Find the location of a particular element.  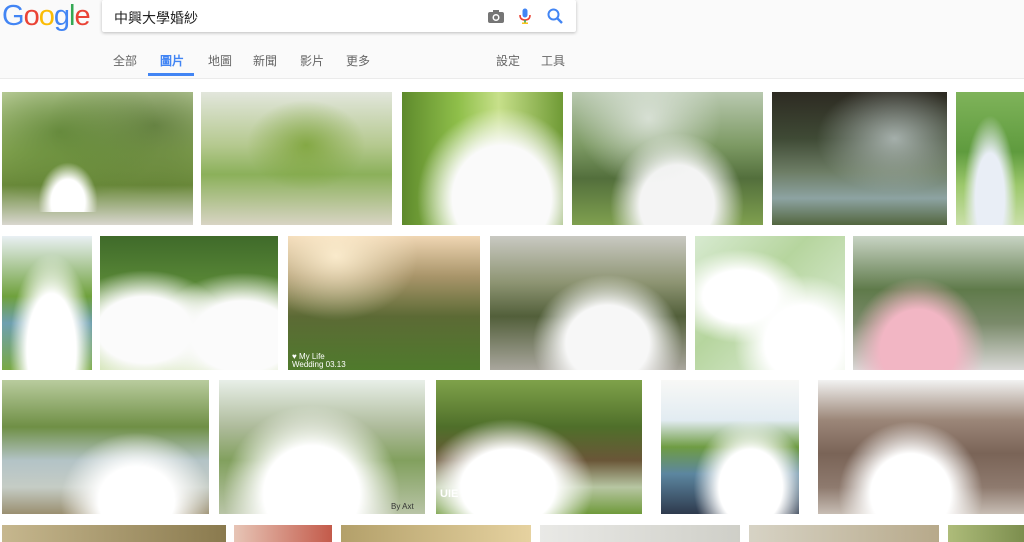

top-bar: Google 中興大學婚紗 全部 圖片 地圖 新聞 影片 更多 設定 工具 is located at coordinates (512, 39).